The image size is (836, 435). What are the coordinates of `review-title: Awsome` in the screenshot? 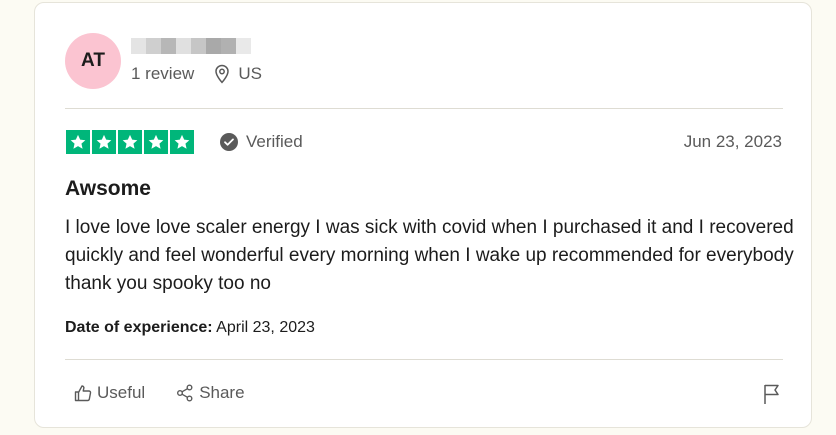 It's located at (108, 189).